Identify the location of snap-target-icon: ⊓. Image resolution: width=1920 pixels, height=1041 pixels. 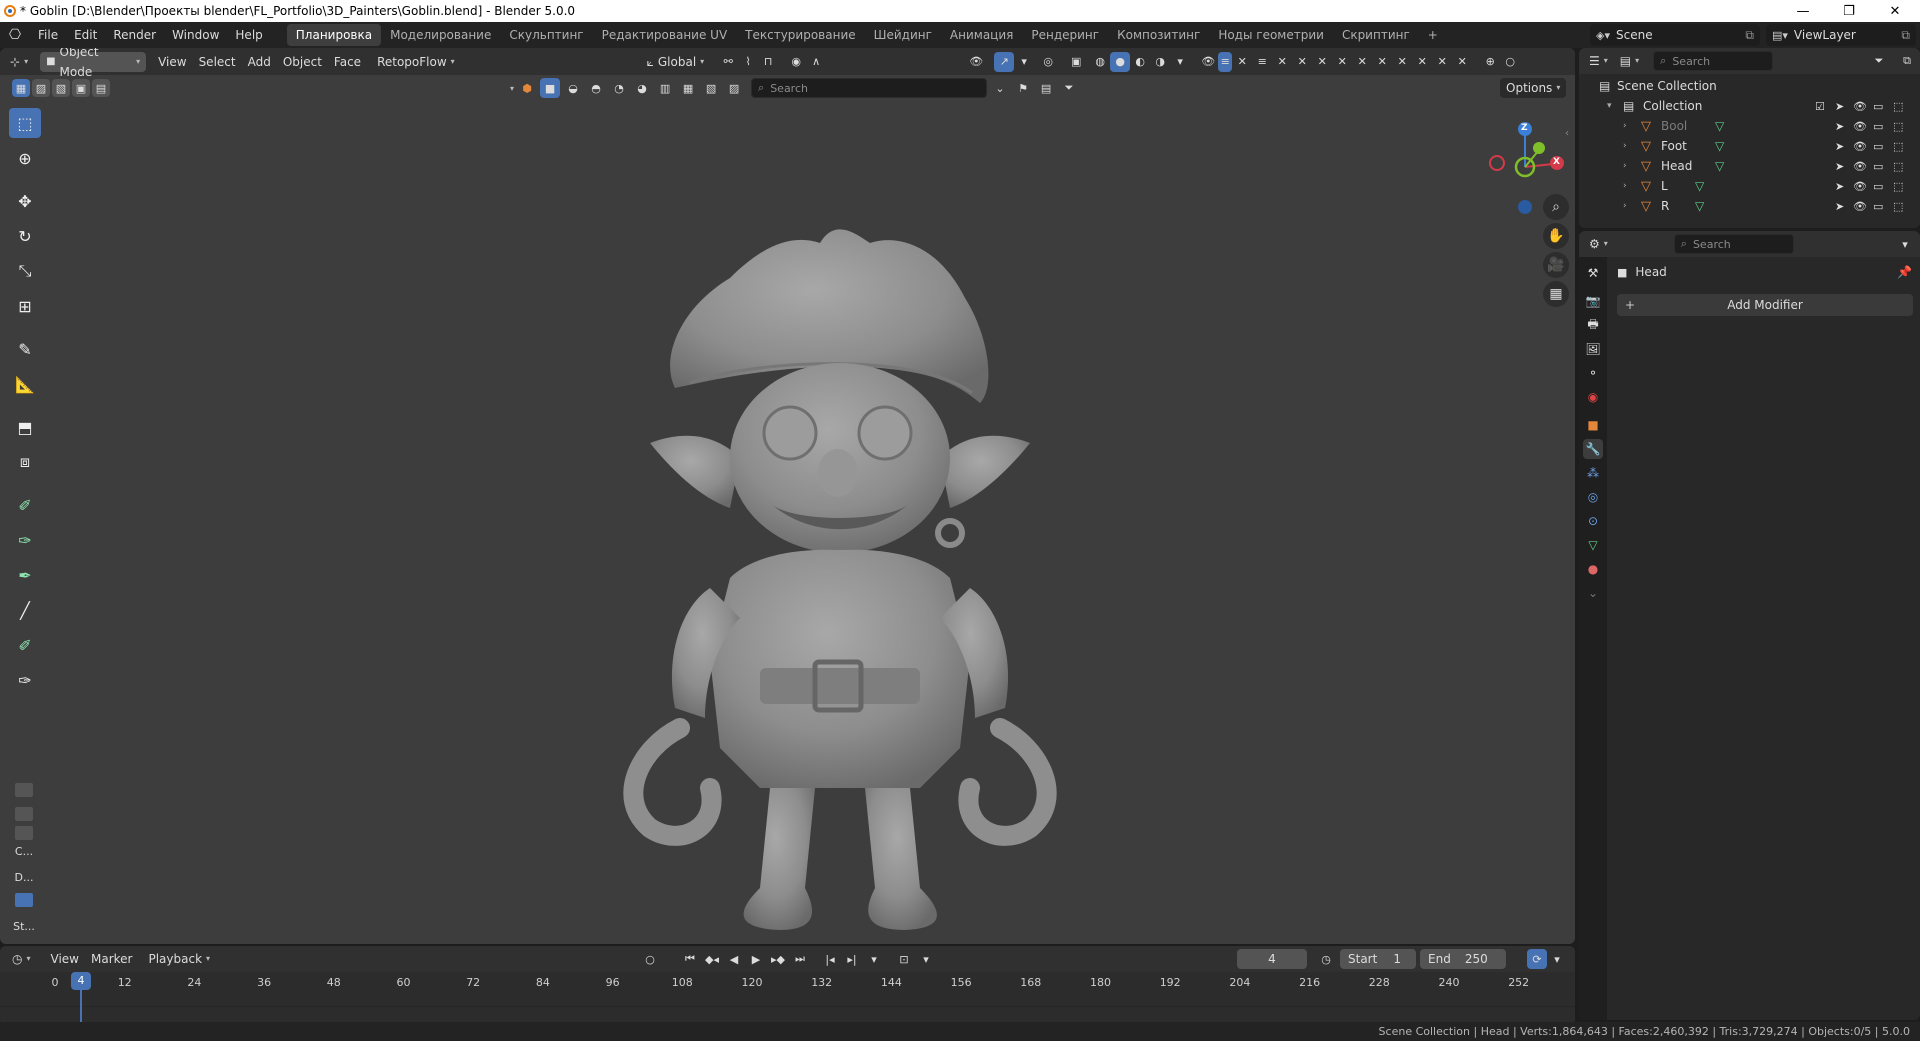
(768, 62).